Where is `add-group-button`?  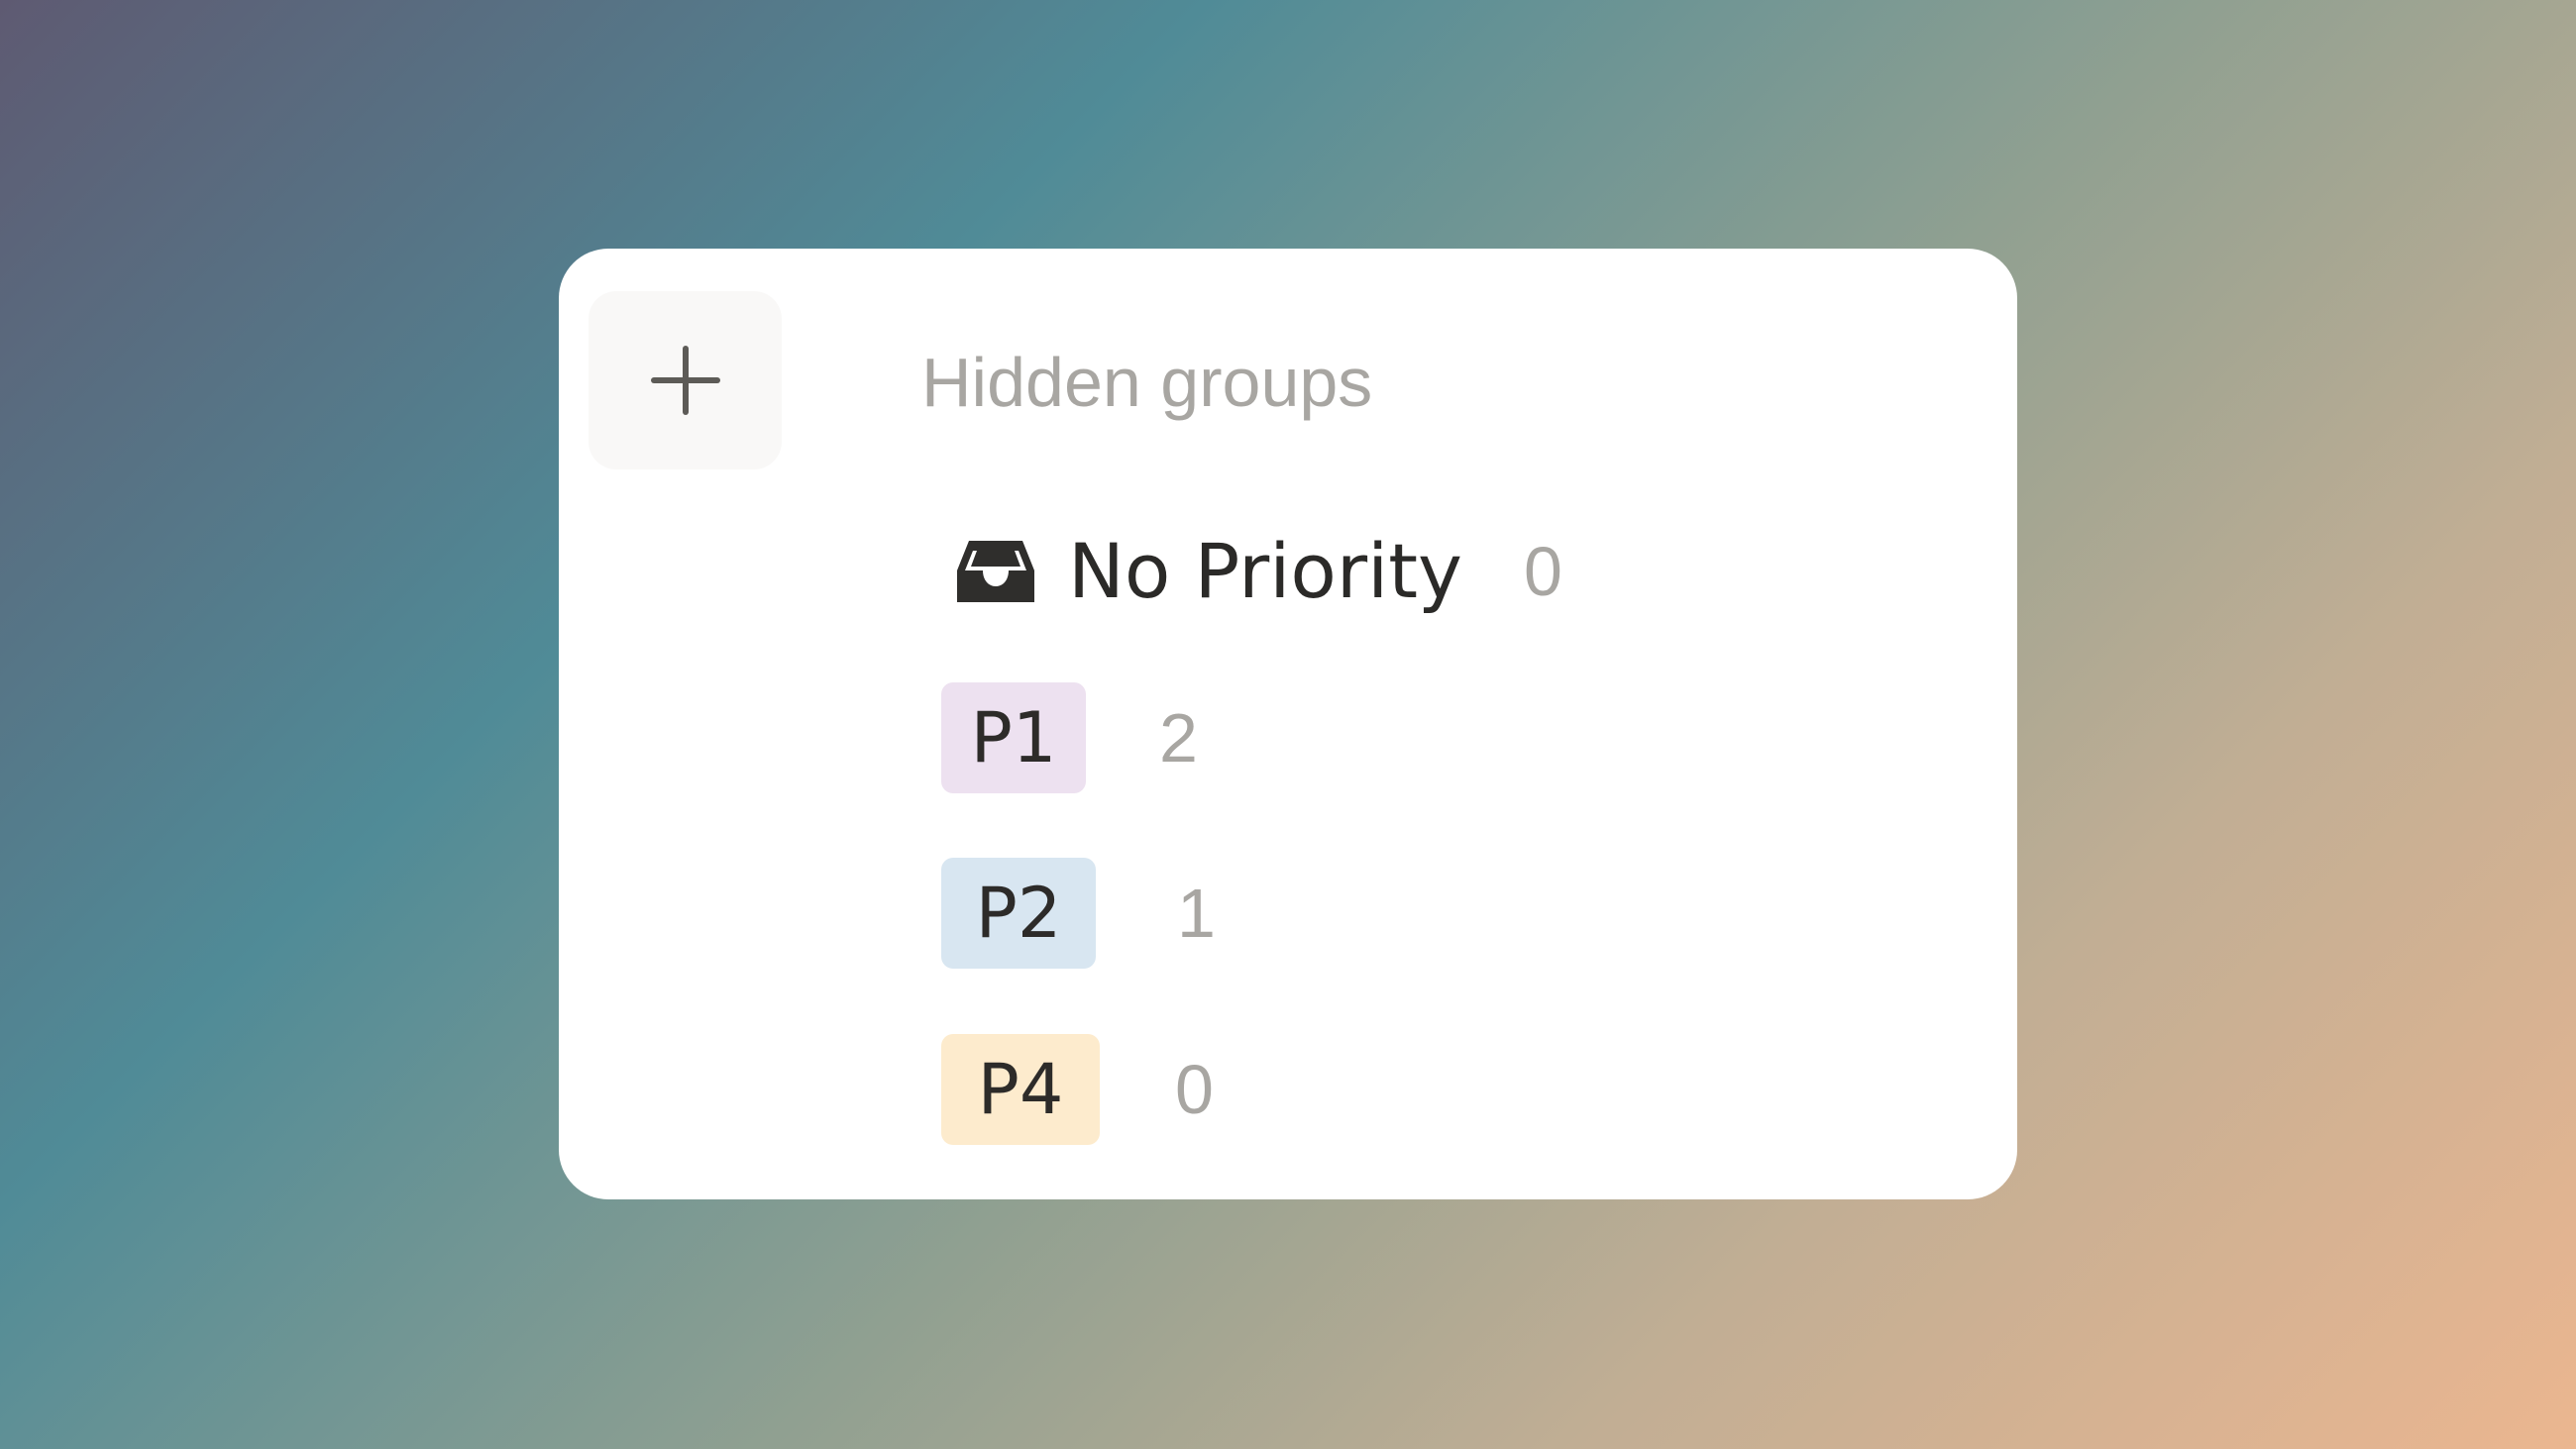
add-group-button is located at coordinates (685, 380).